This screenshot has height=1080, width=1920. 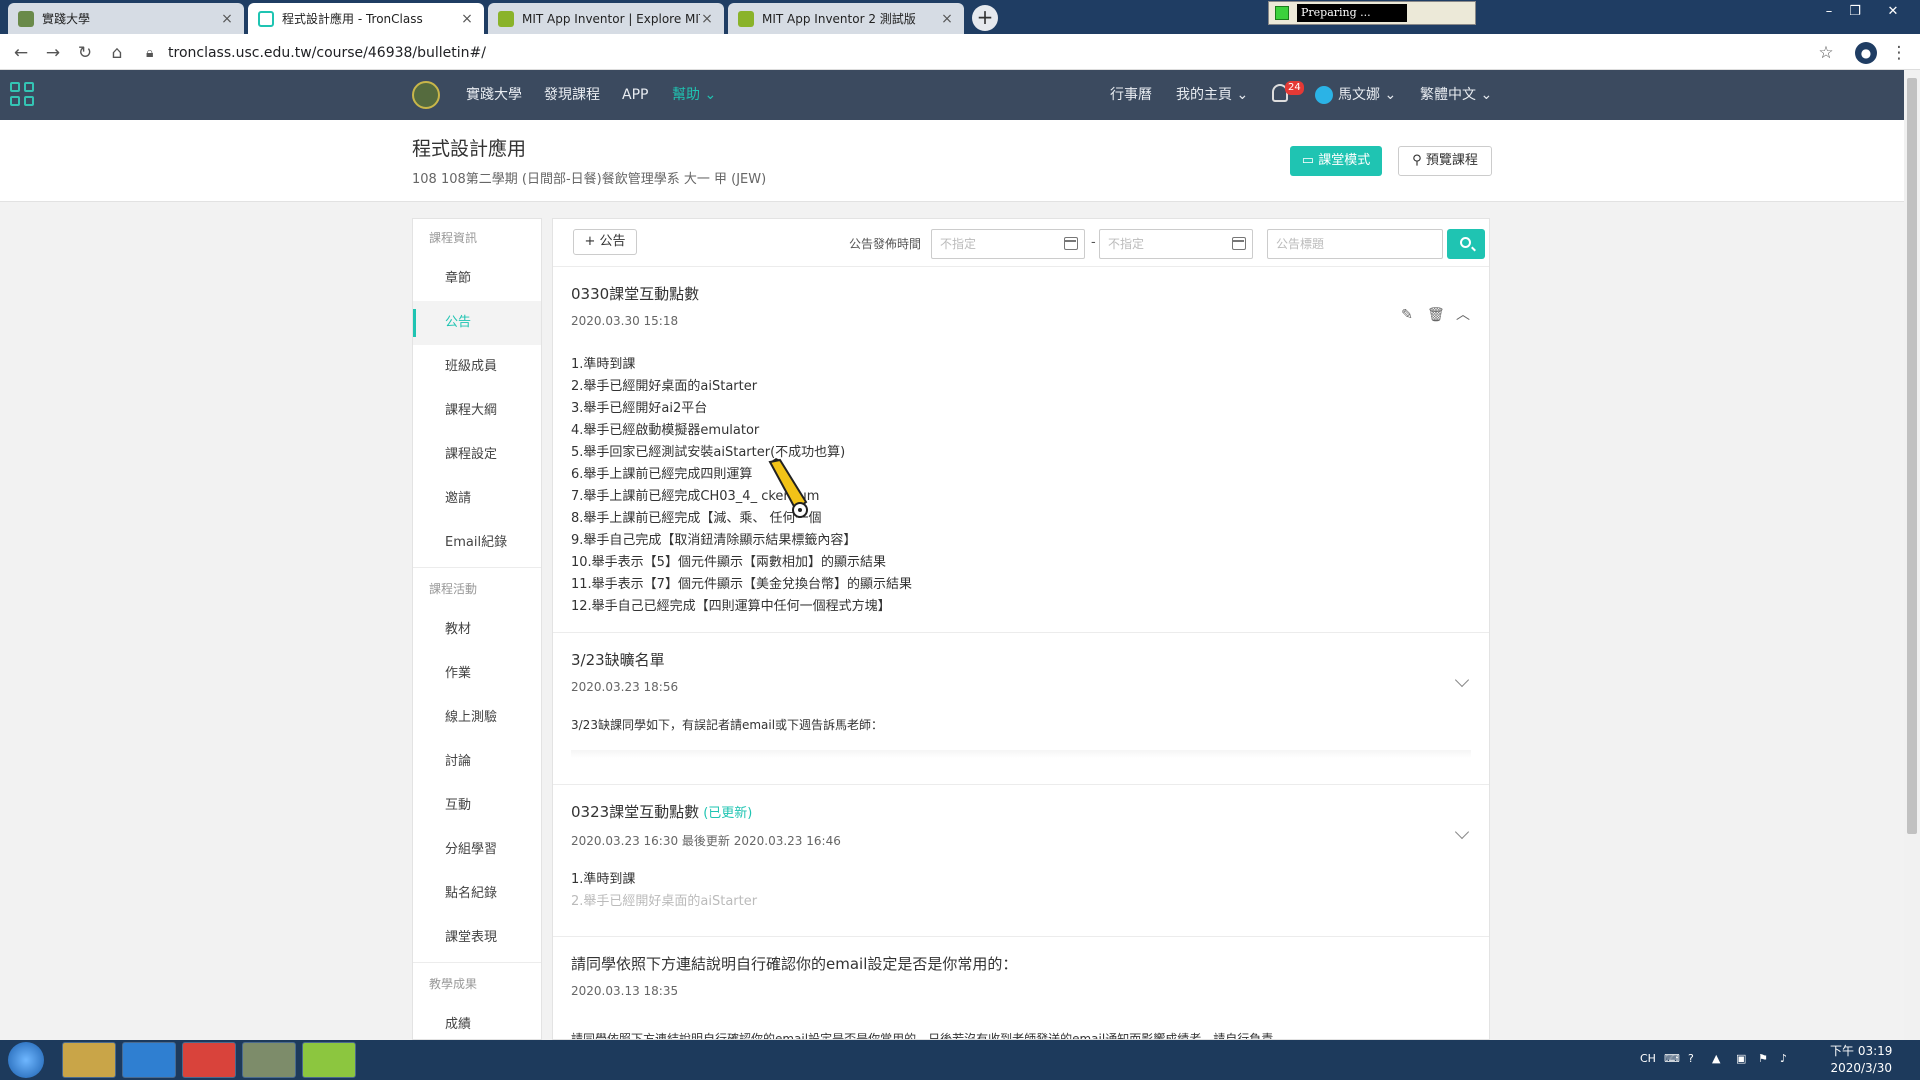 What do you see at coordinates (477, 323) in the screenshot?
I see `sidebar-item-bulletin: 公告` at bounding box center [477, 323].